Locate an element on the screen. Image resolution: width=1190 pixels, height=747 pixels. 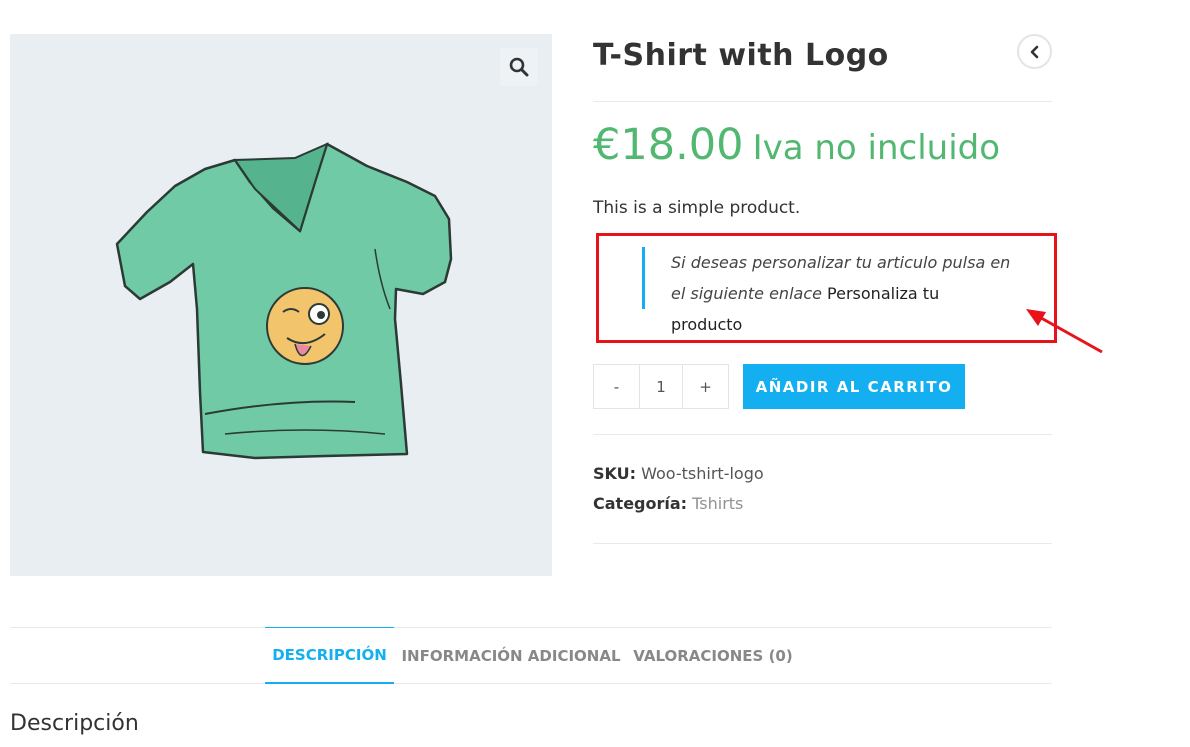
sku-row: SKU: Woo-tshirt-logo is located at coordinates (678, 473).